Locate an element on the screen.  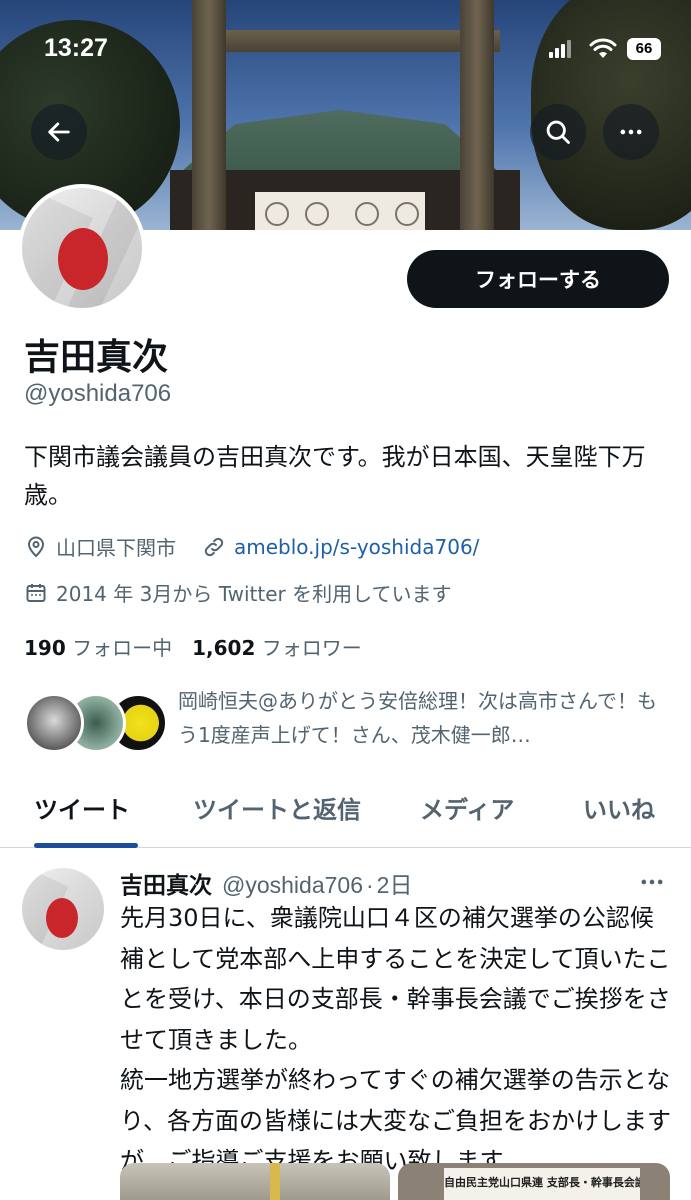
tweet-author-handle: @yoshida706 is located at coordinates (292, 885).